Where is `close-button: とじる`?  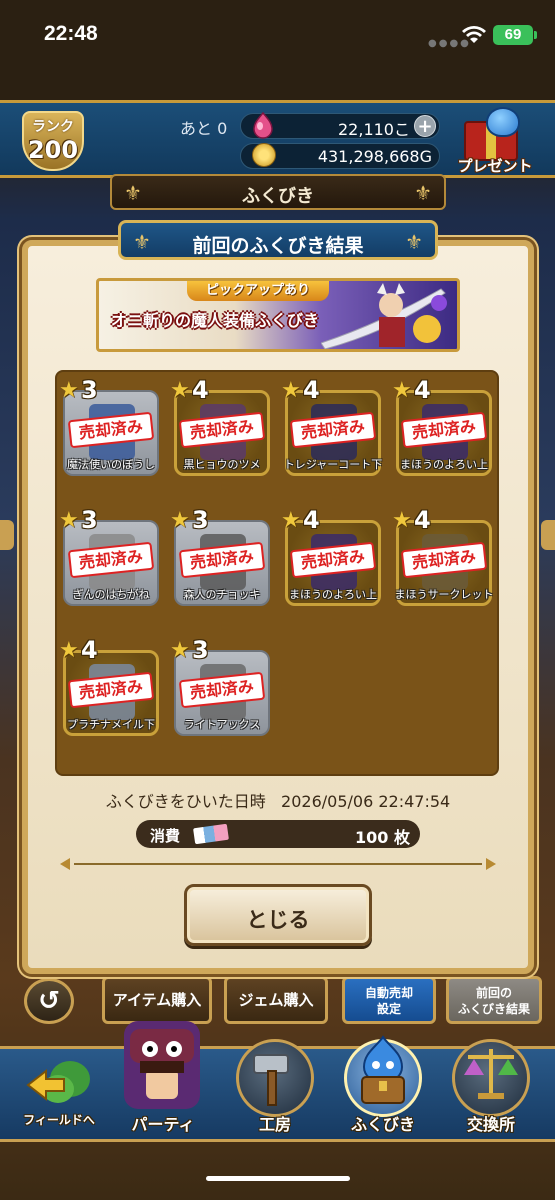
close-button: とじる is located at coordinates (278, 915).